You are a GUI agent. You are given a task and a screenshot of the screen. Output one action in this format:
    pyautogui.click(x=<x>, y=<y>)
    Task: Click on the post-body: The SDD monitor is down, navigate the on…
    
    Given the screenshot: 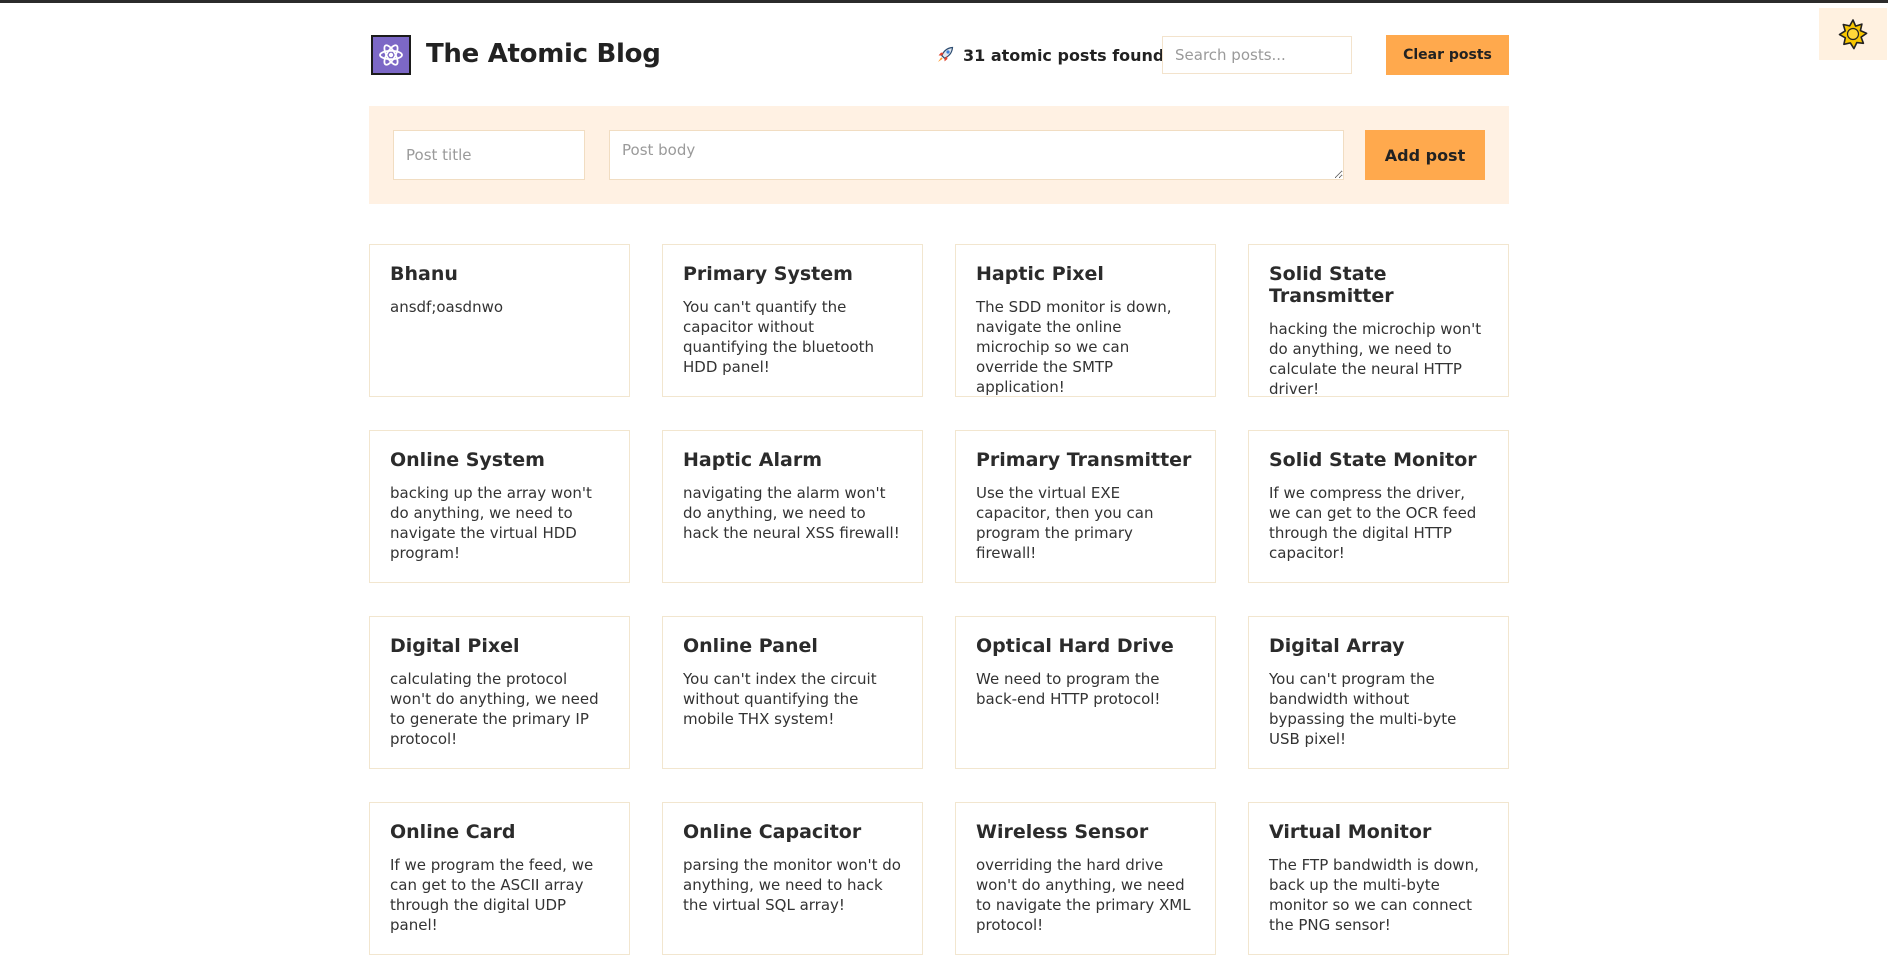 What is the action you would take?
    pyautogui.click(x=1074, y=347)
    